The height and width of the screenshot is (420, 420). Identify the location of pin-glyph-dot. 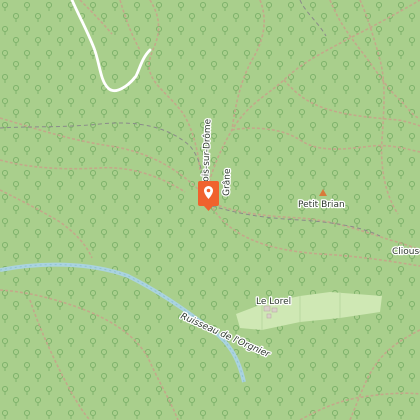
(208, 190).